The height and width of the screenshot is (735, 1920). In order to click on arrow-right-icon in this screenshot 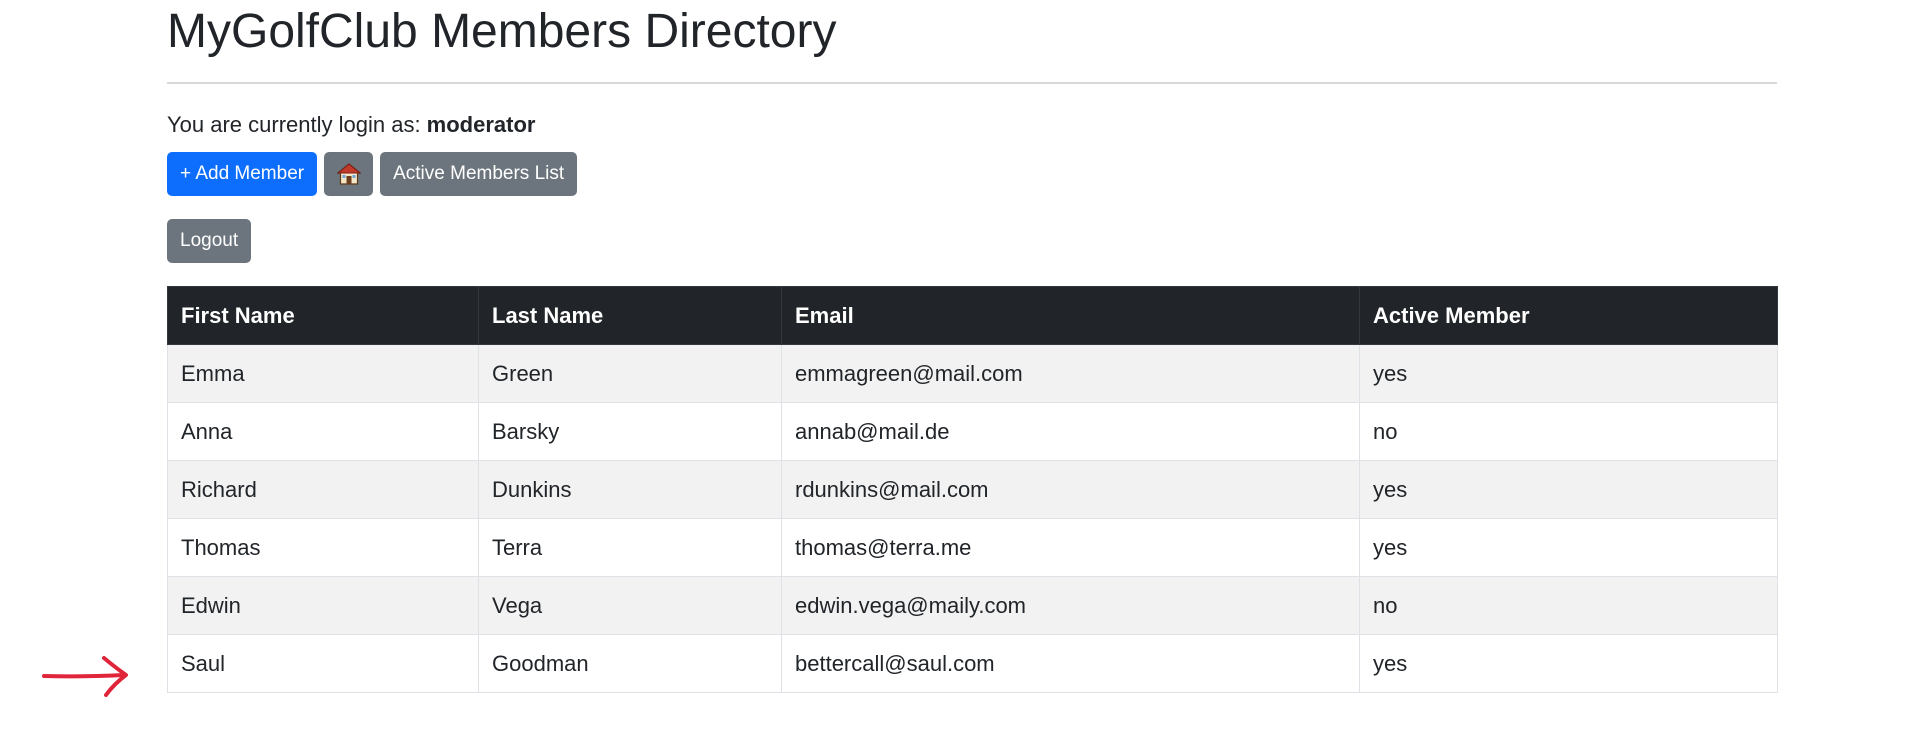, I will do `click(85, 676)`.